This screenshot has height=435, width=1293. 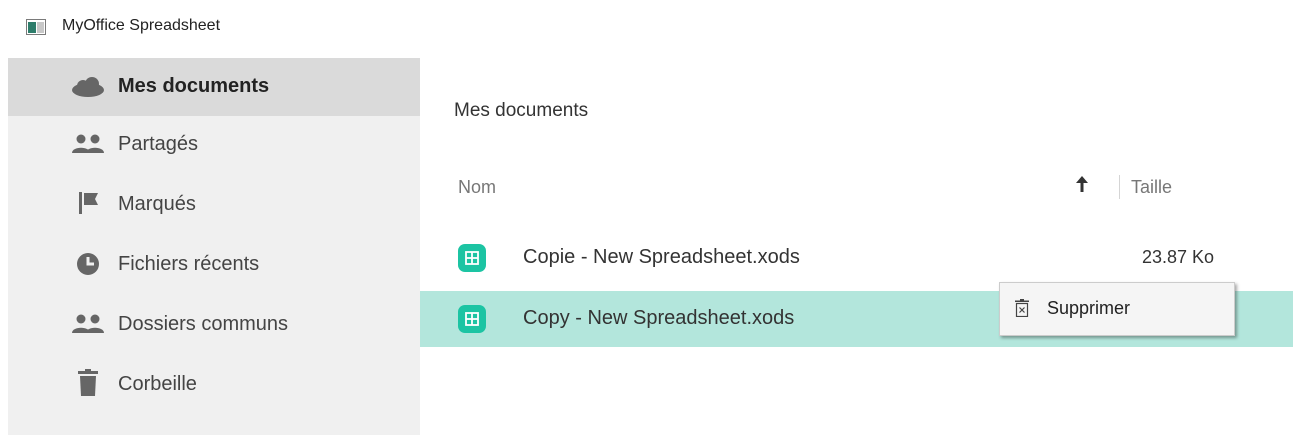 I want to click on sidebar-item-mes-documents: Mes documents, so click(x=214, y=87).